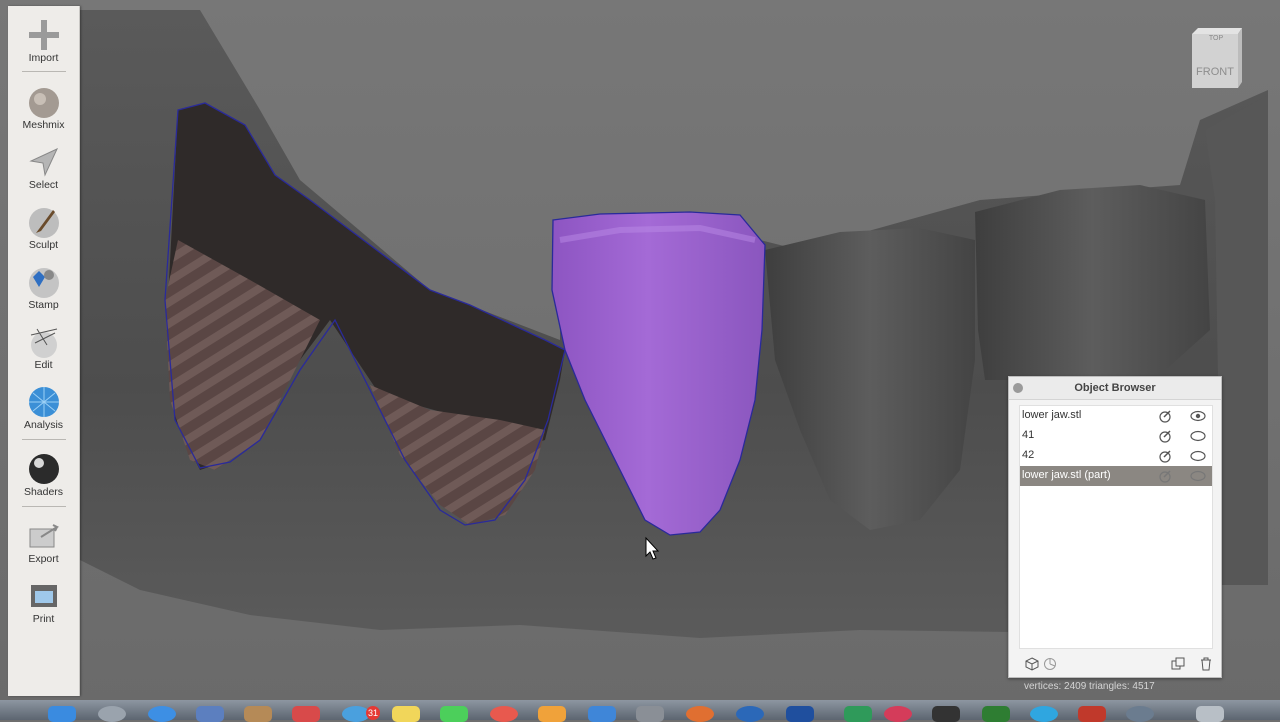  What do you see at coordinates (1089, 686) in the screenshot?
I see `mesh-stats-status: vertices: 2409 triangles: 4517` at bounding box center [1089, 686].